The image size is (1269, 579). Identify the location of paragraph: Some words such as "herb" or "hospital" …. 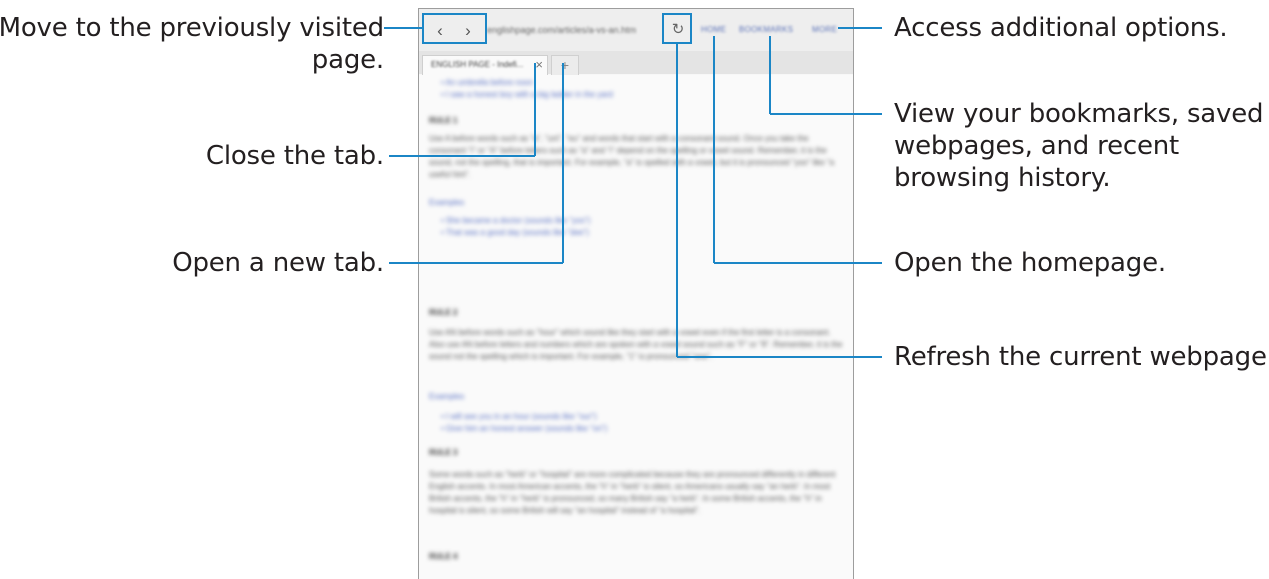
(632, 492).